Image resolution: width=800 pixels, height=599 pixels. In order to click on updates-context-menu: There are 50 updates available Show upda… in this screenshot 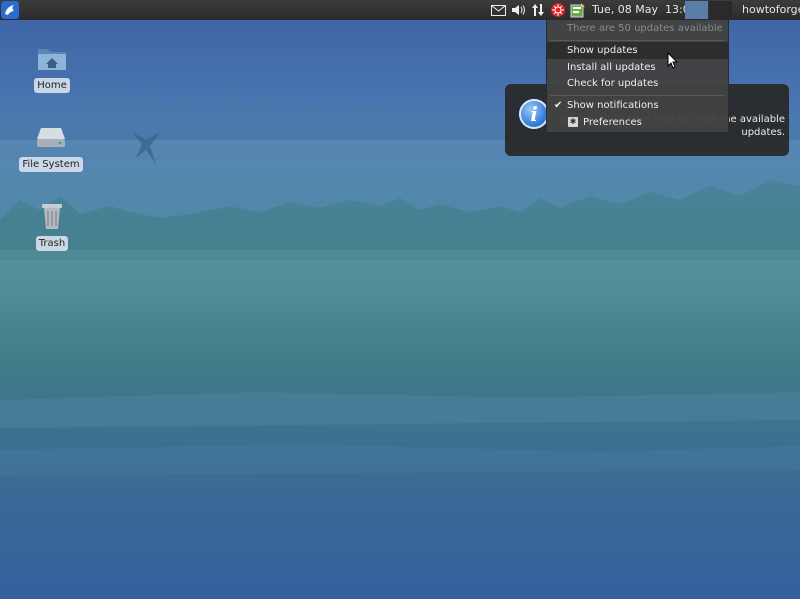, I will do `click(637, 76)`.